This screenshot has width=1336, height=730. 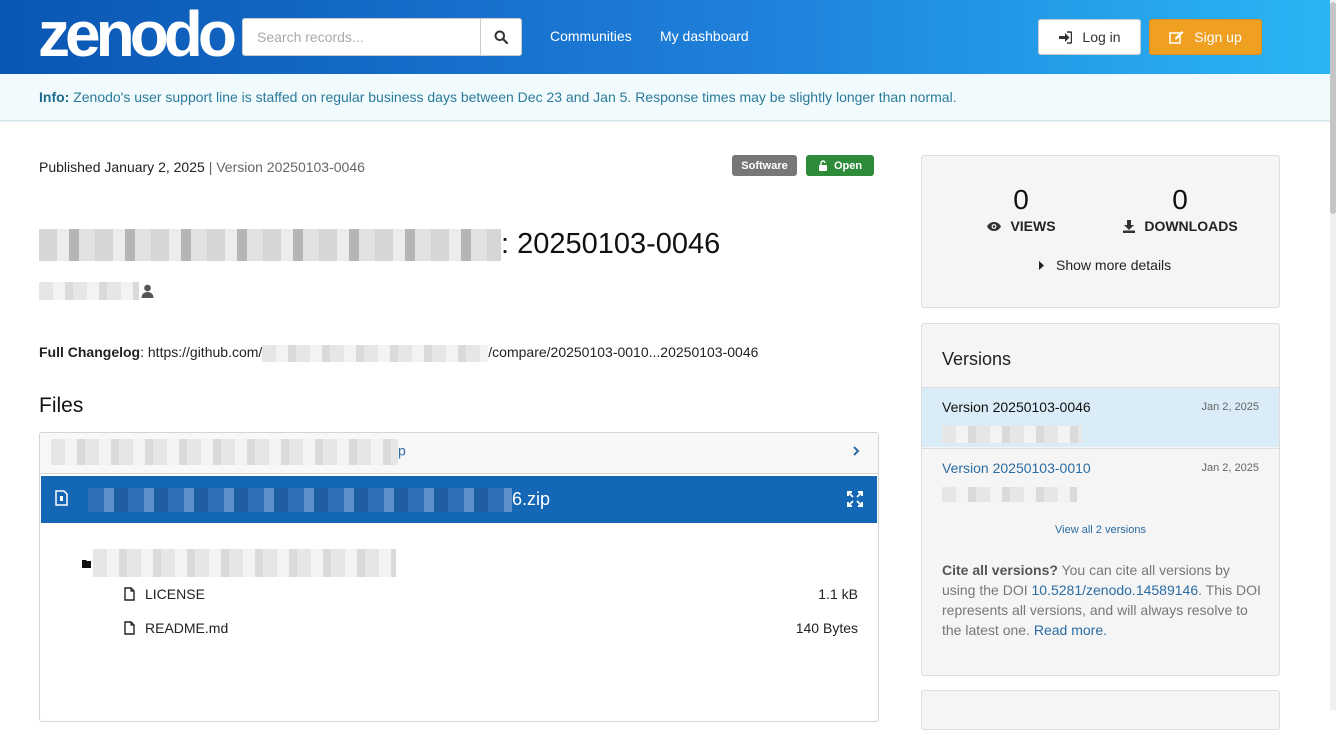 What do you see at coordinates (855, 499) in the screenshot?
I see `expand-icon` at bounding box center [855, 499].